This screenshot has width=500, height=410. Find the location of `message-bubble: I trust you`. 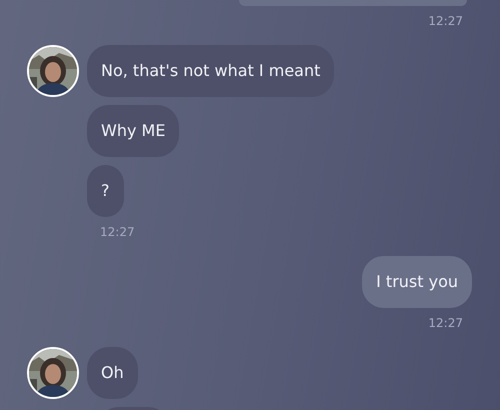

message-bubble: I trust you is located at coordinates (417, 282).